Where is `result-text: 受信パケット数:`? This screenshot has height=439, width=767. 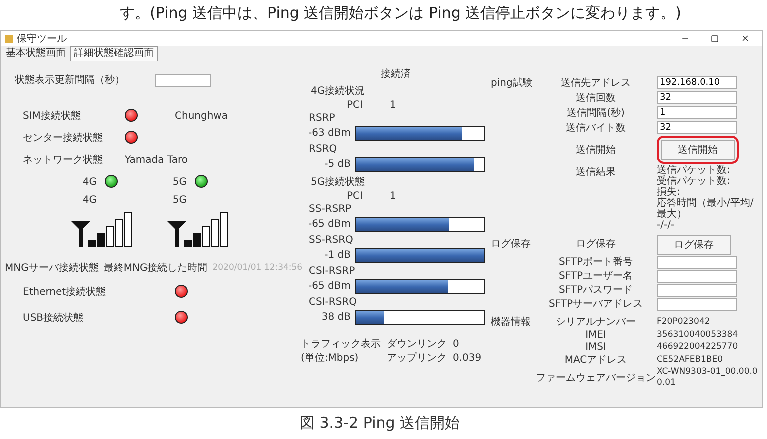
result-text: 受信パケット数: is located at coordinates (694, 181).